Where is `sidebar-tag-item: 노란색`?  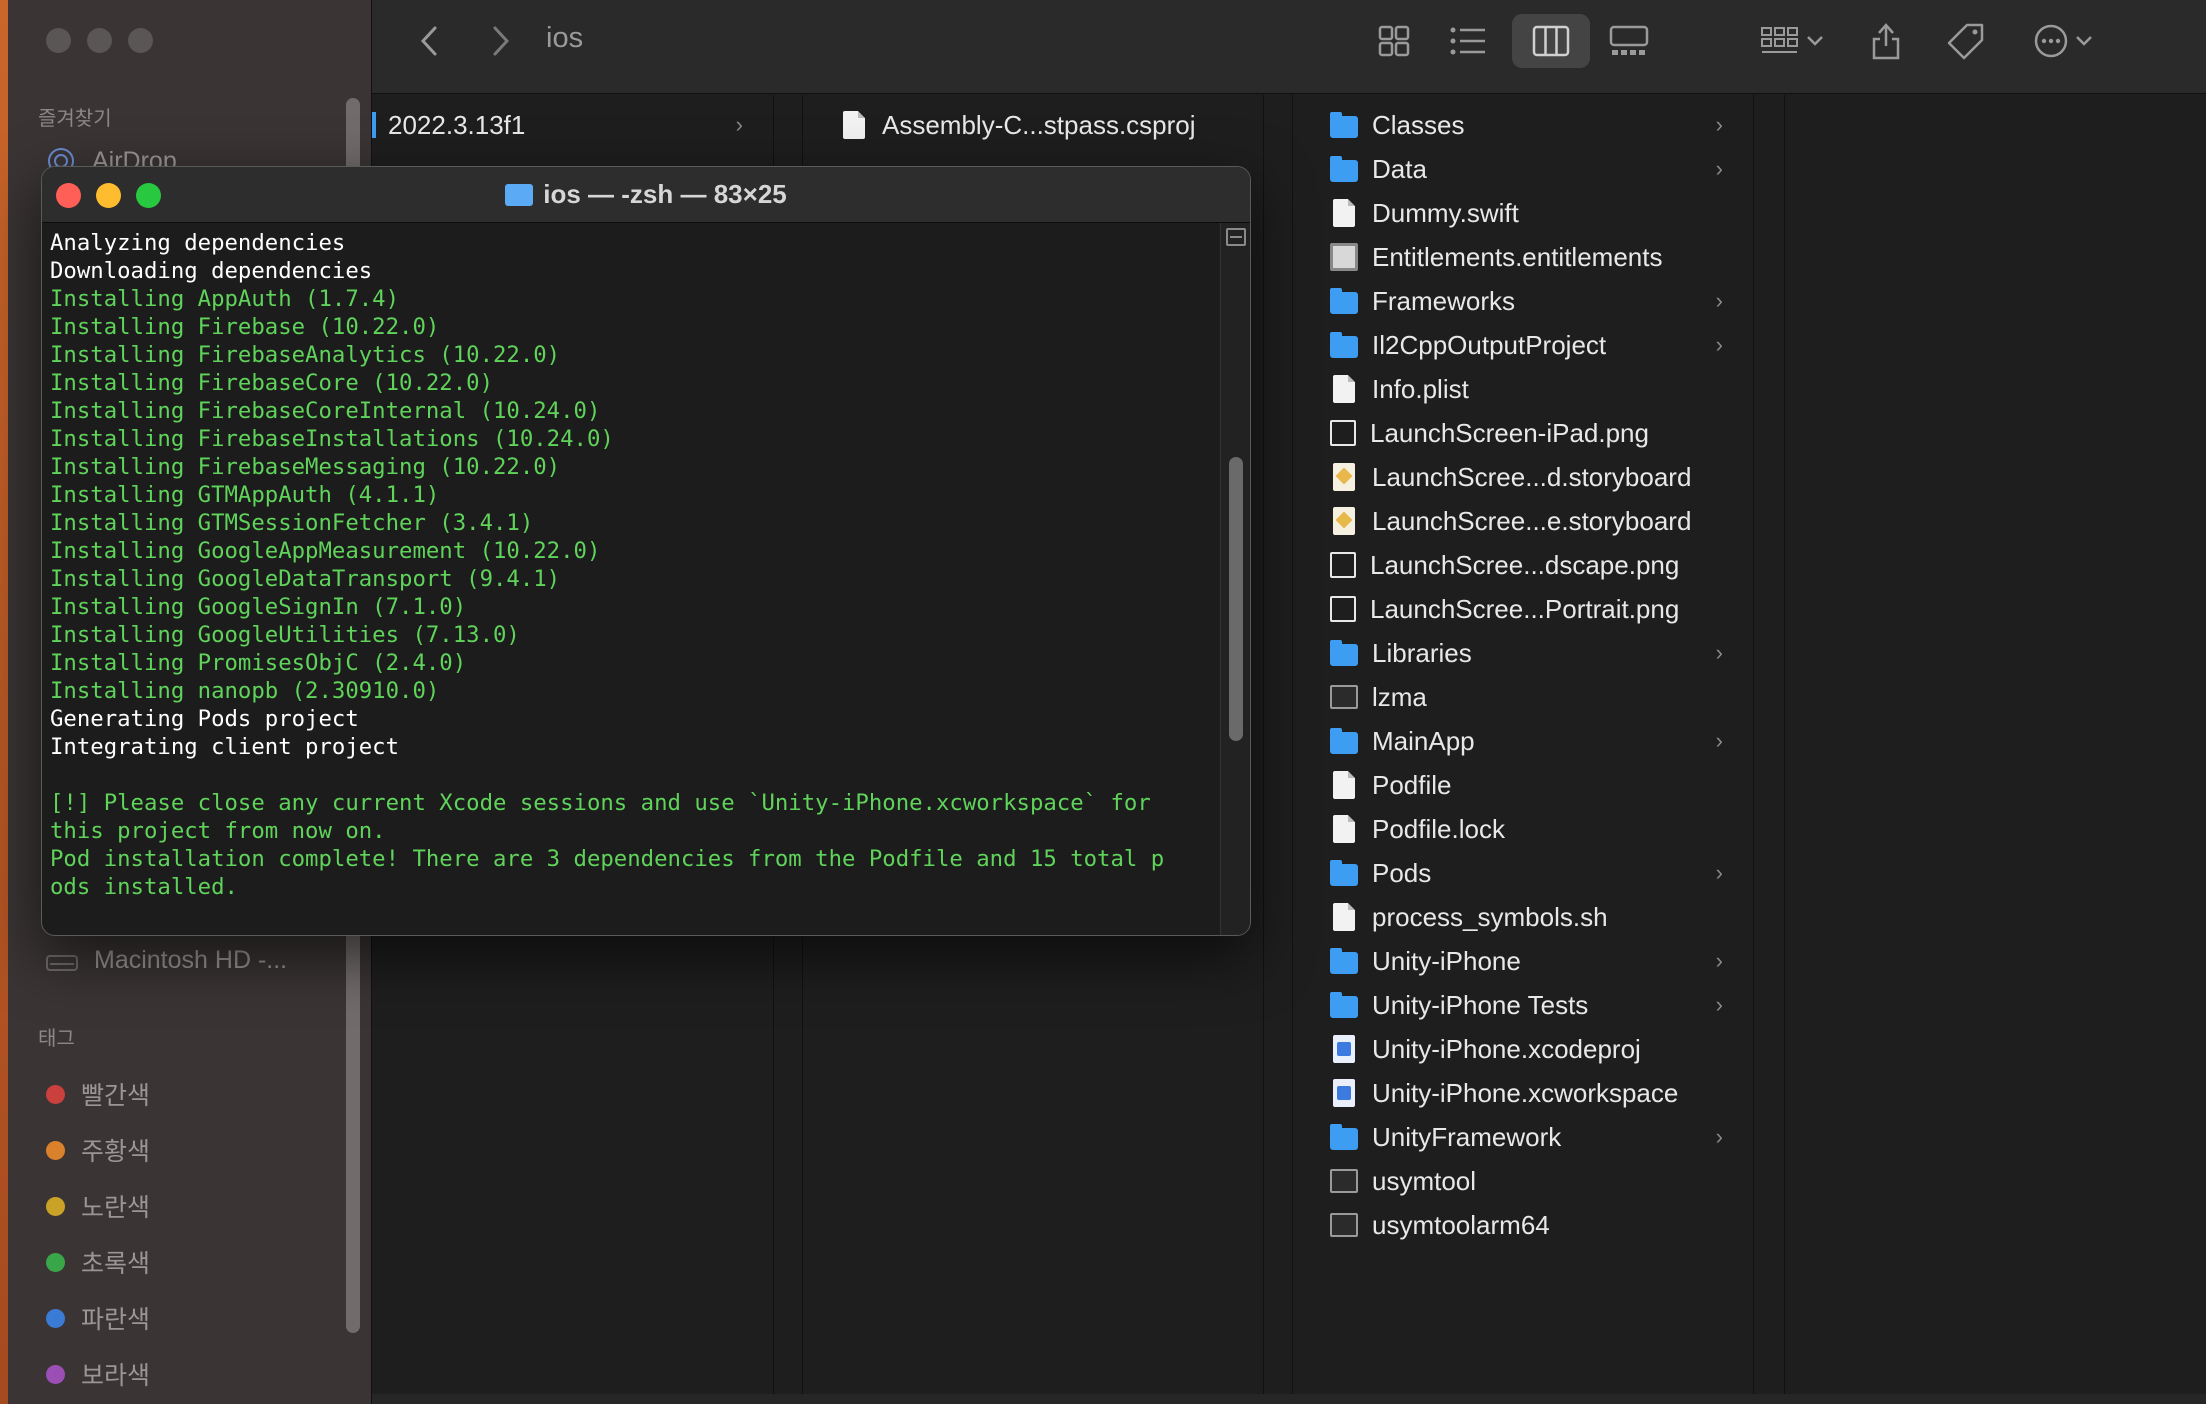 sidebar-tag-item: 노란색 is located at coordinates (98, 1206).